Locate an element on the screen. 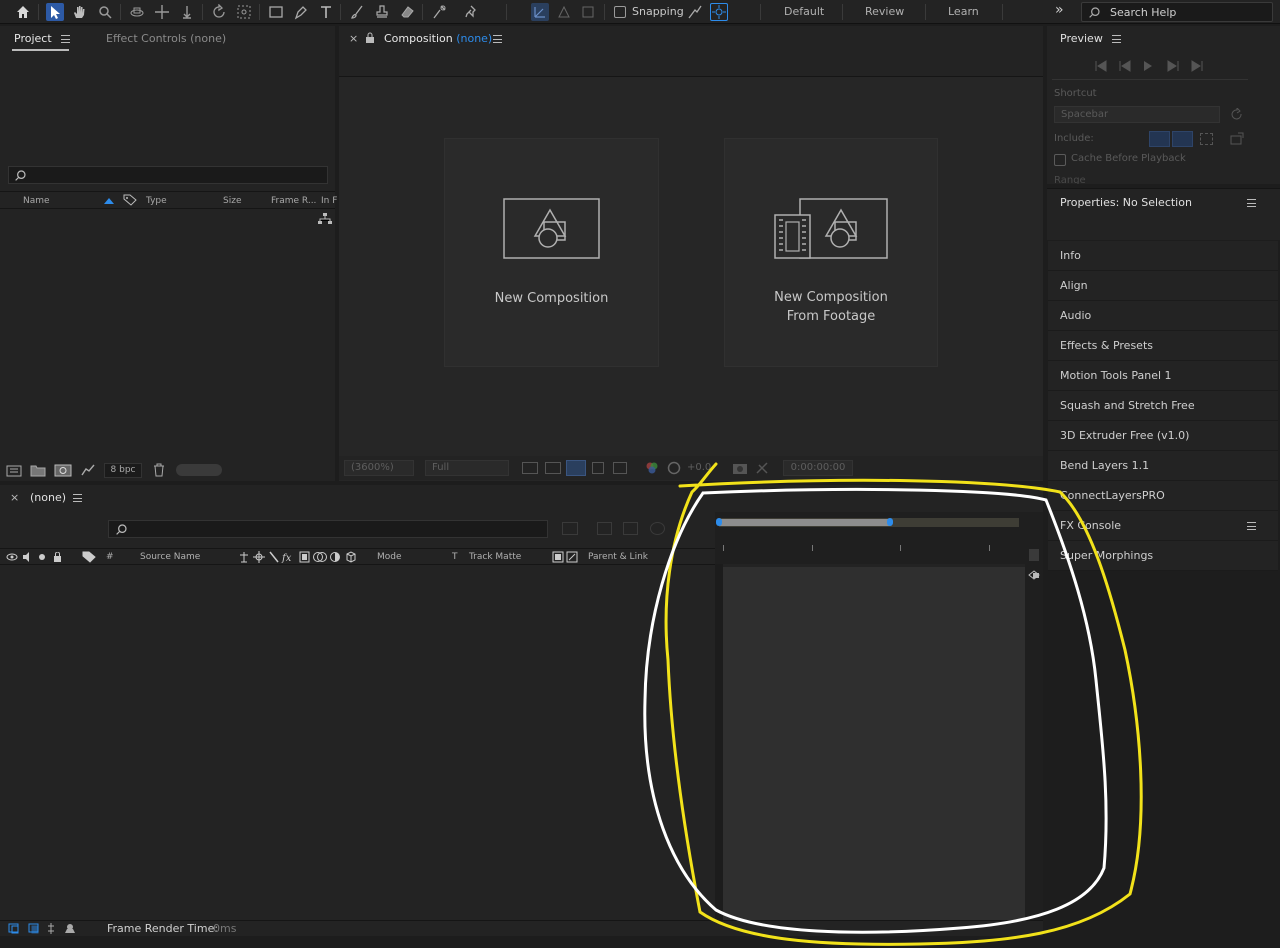 This screenshot has width=1280, height=948. type-tool-icon is located at coordinates (326, 12).